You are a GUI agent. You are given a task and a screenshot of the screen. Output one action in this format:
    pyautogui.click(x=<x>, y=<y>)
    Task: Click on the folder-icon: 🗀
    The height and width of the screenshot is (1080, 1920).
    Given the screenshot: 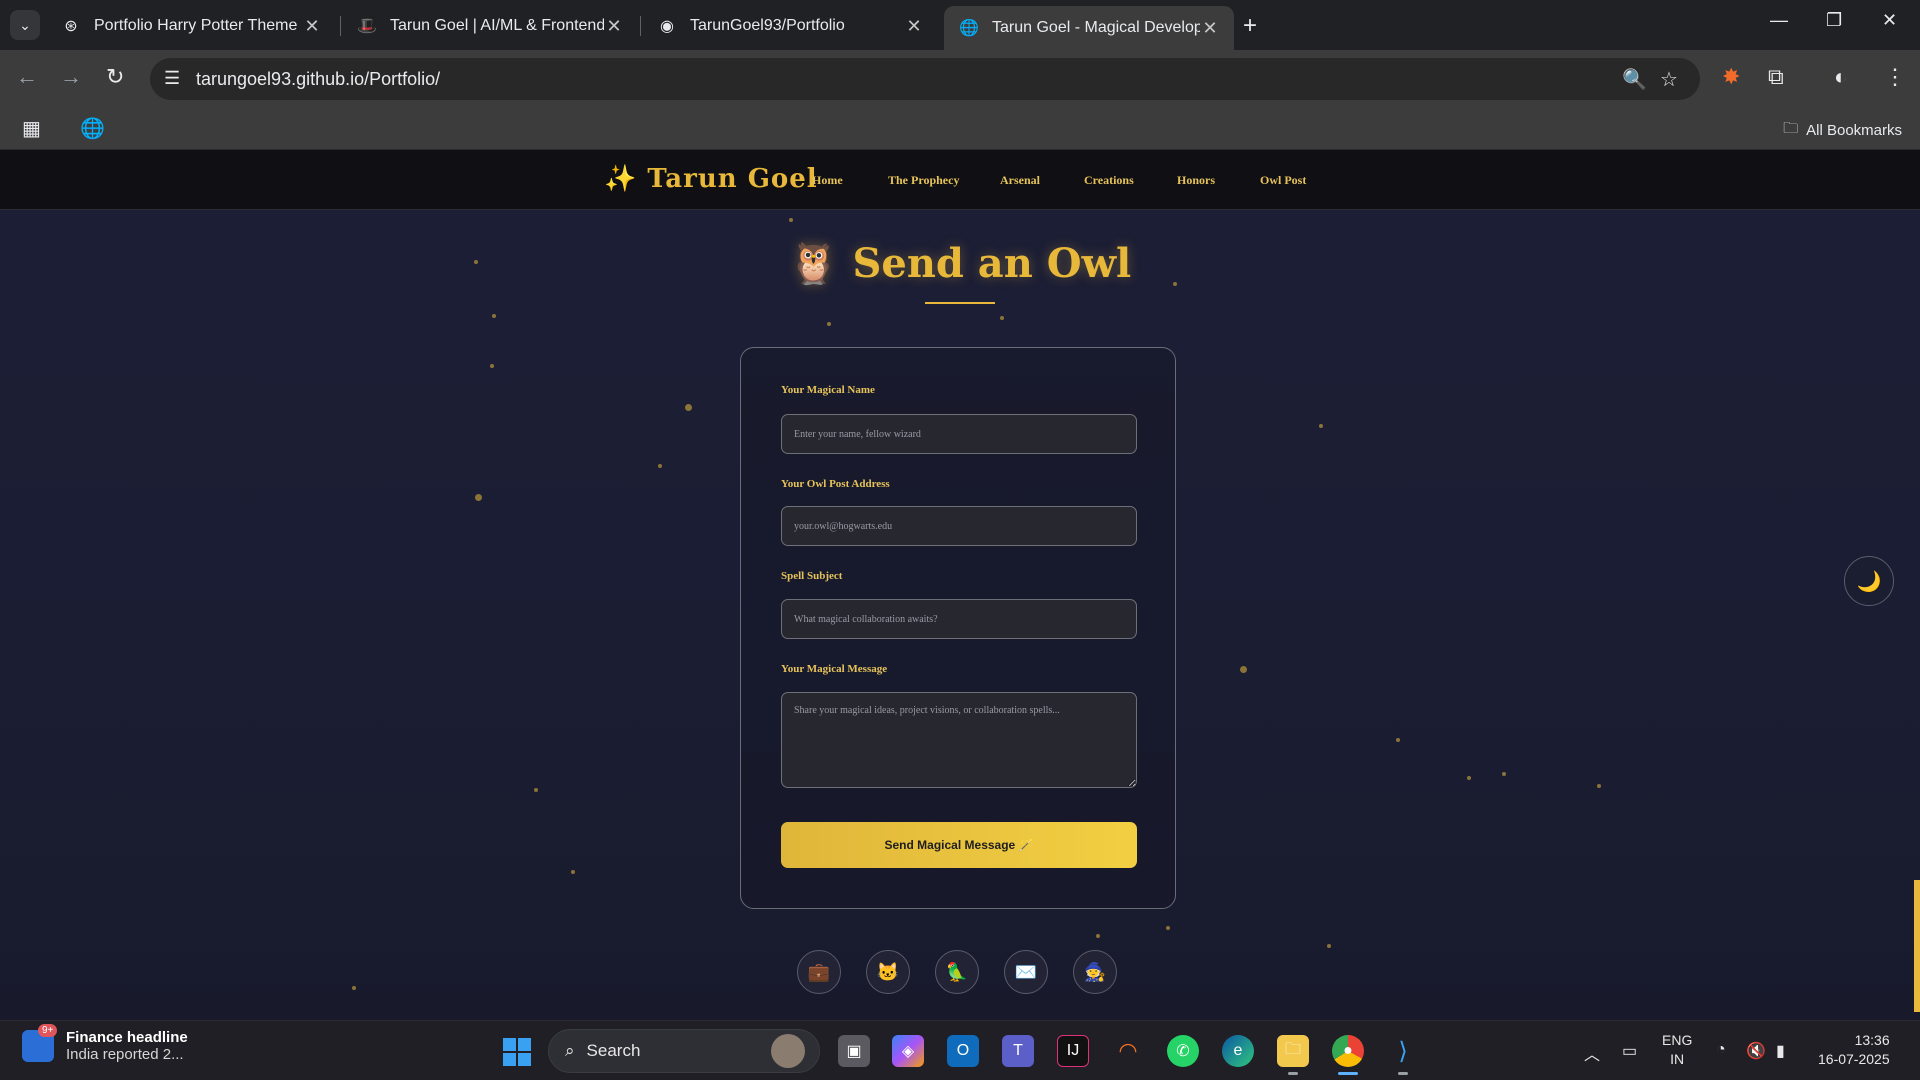 What is the action you would take?
    pyautogui.click(x=1791, y=128)
    